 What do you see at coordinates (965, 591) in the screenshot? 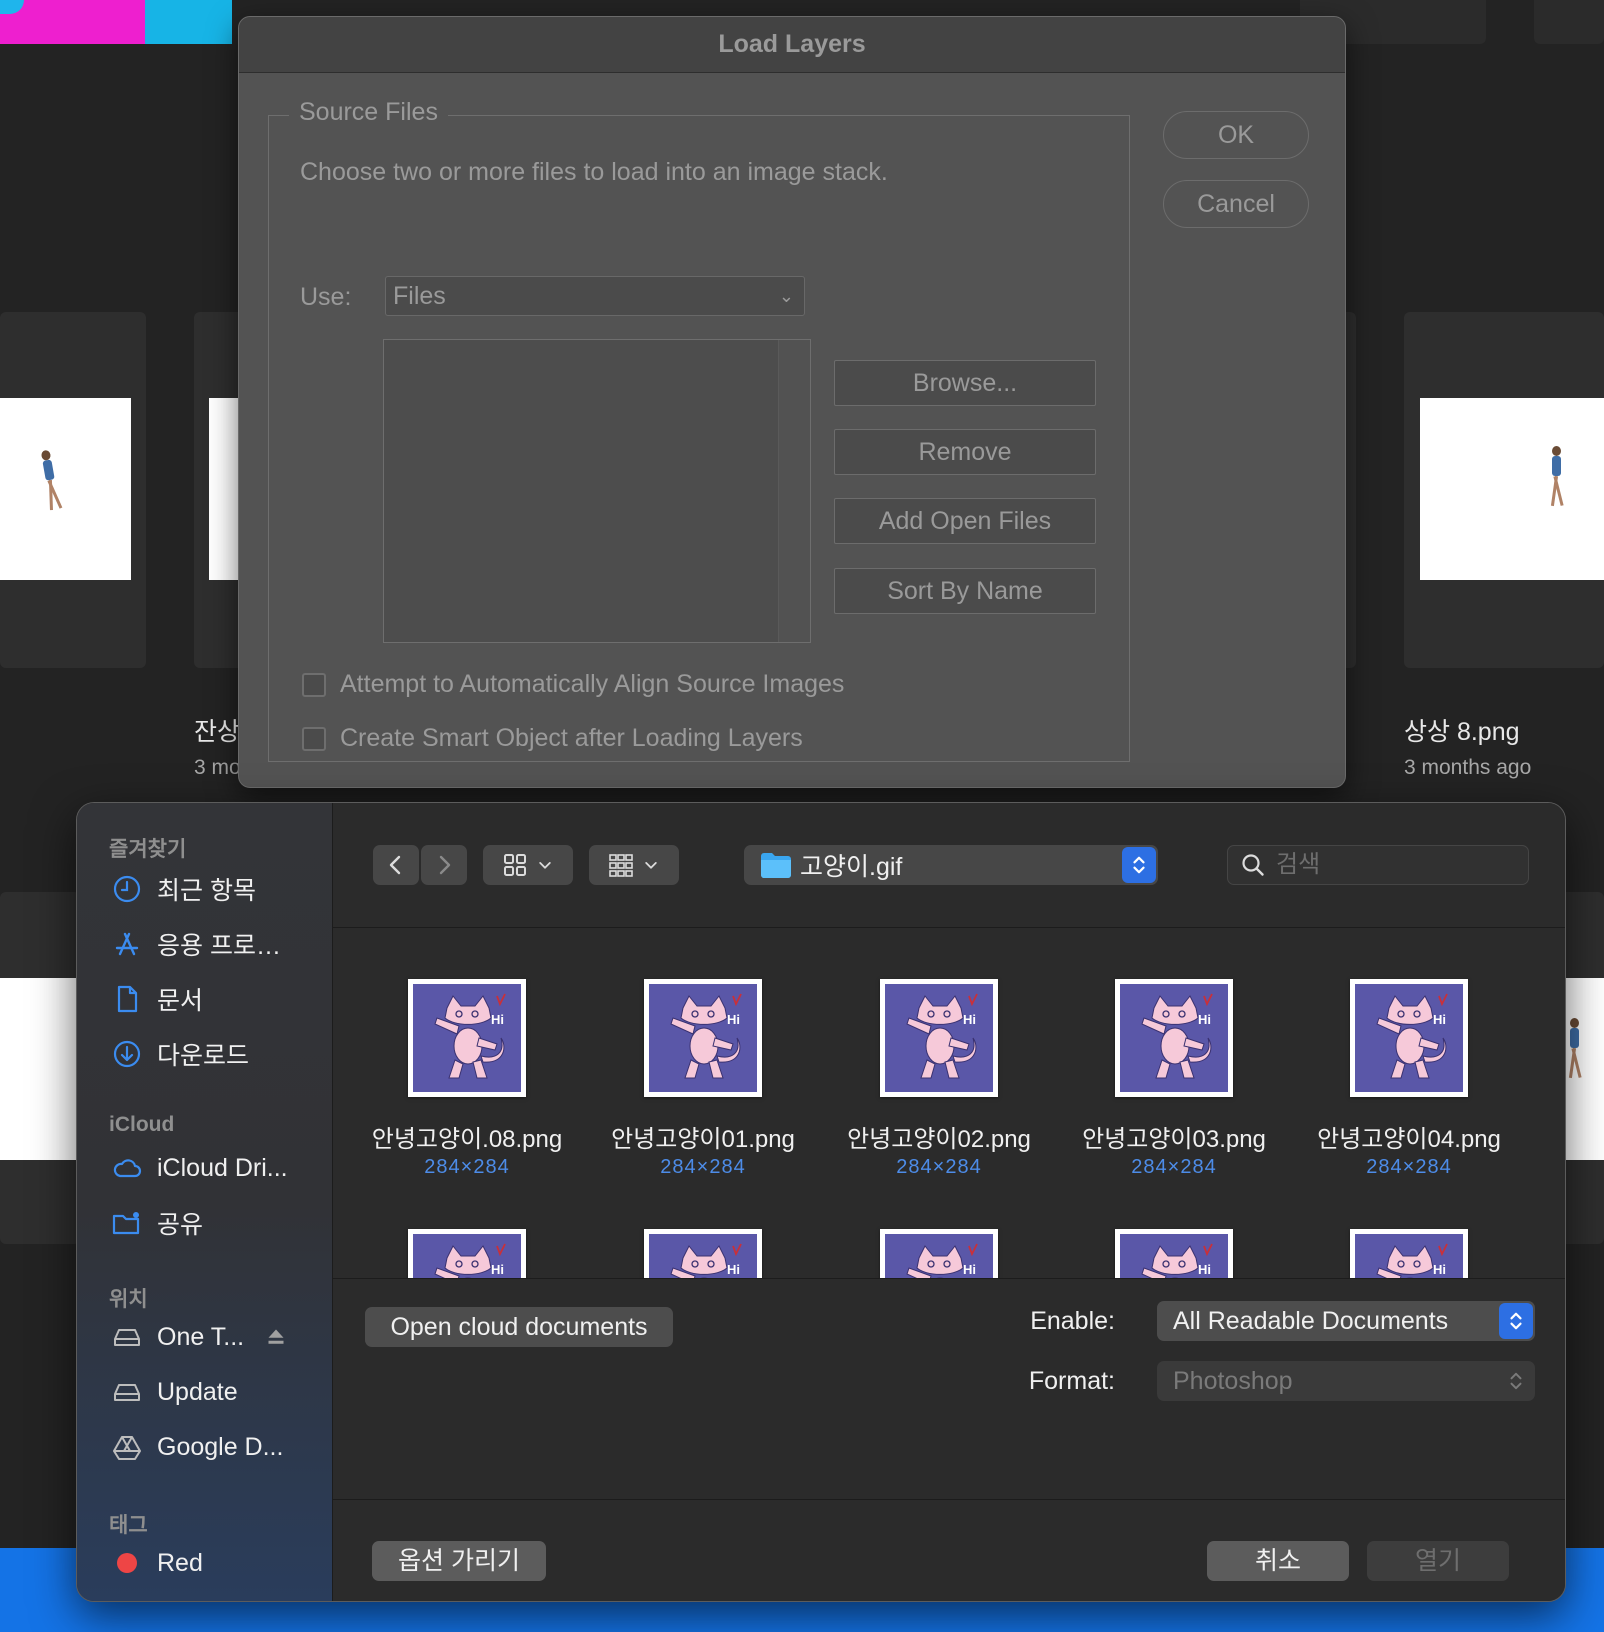
I see `sort-by-name-button: Sort By Name` at bounding box center [965, 591].